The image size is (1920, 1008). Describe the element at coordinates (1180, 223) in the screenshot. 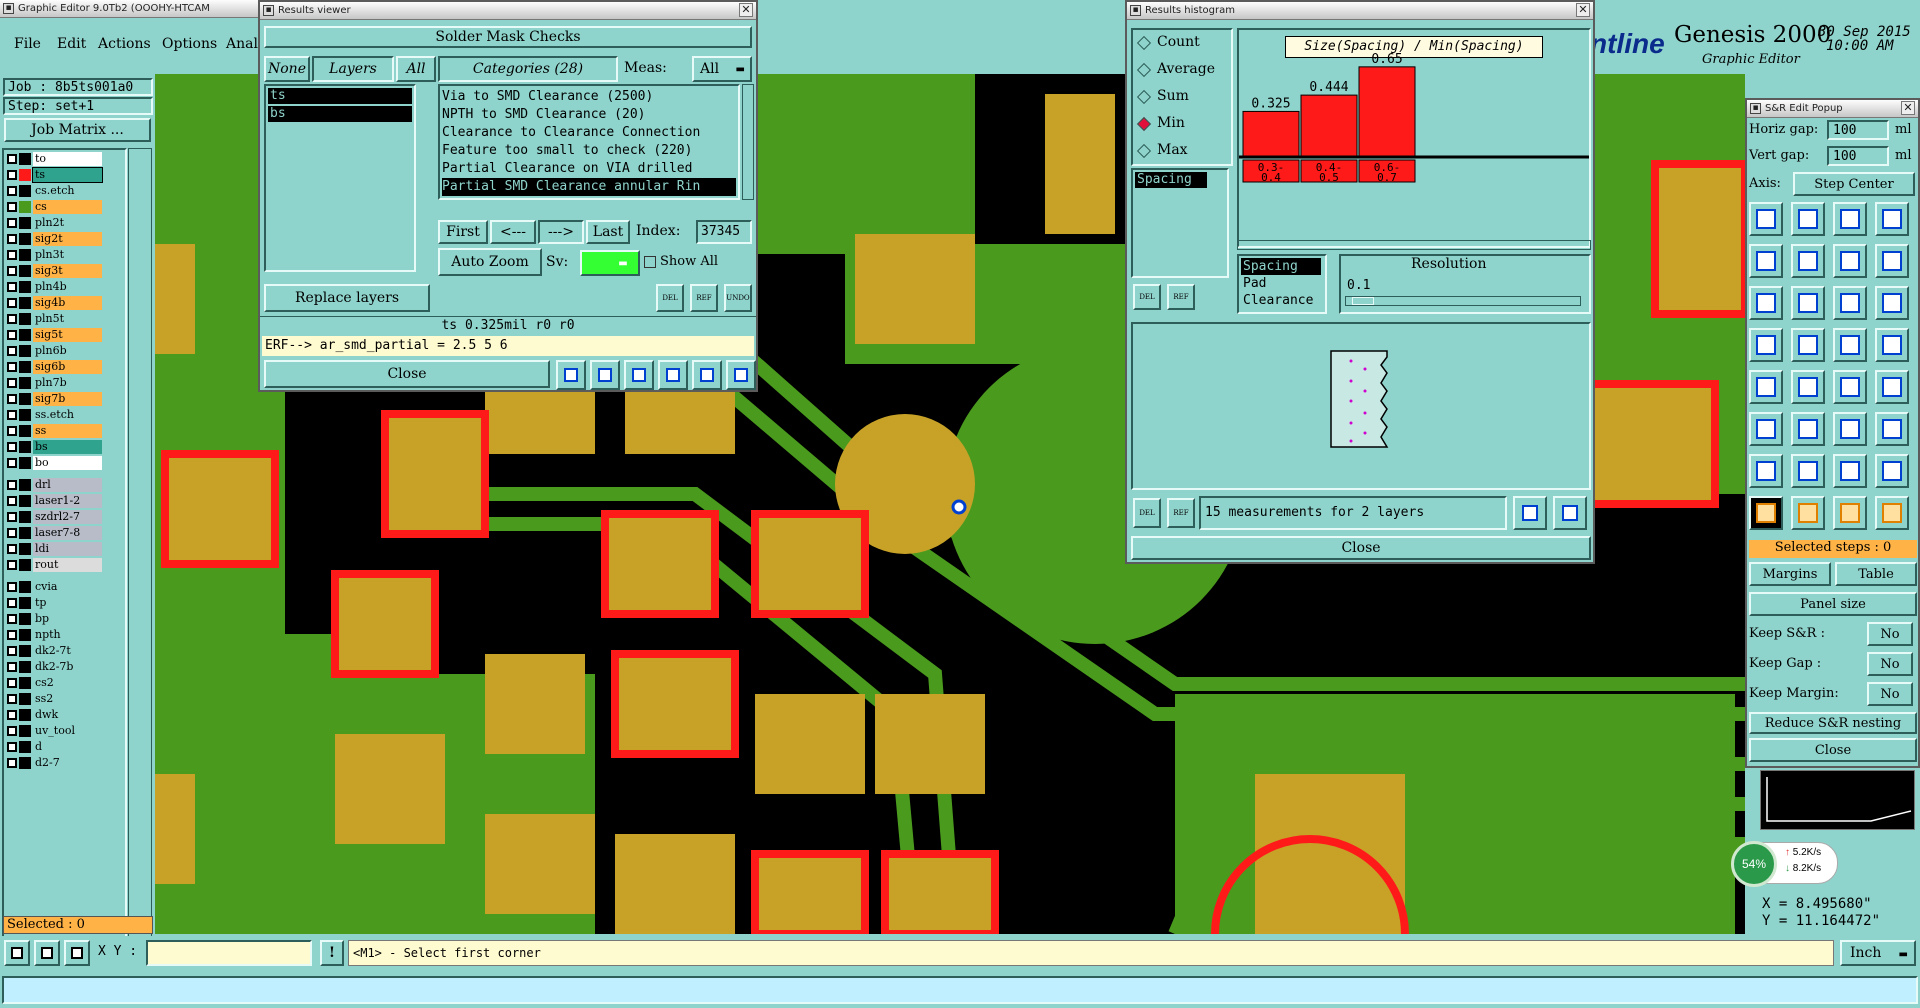

I see `spacing-list: Spacing` at that location.